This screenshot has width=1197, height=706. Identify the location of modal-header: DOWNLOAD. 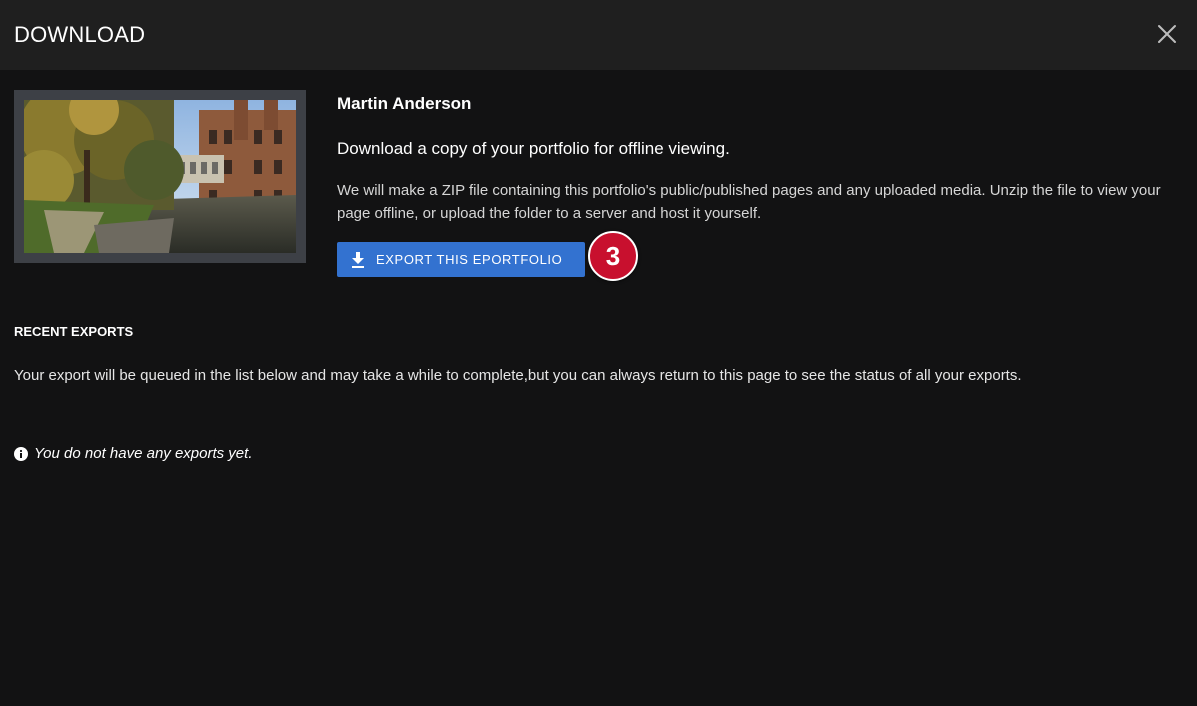
(598, 35).